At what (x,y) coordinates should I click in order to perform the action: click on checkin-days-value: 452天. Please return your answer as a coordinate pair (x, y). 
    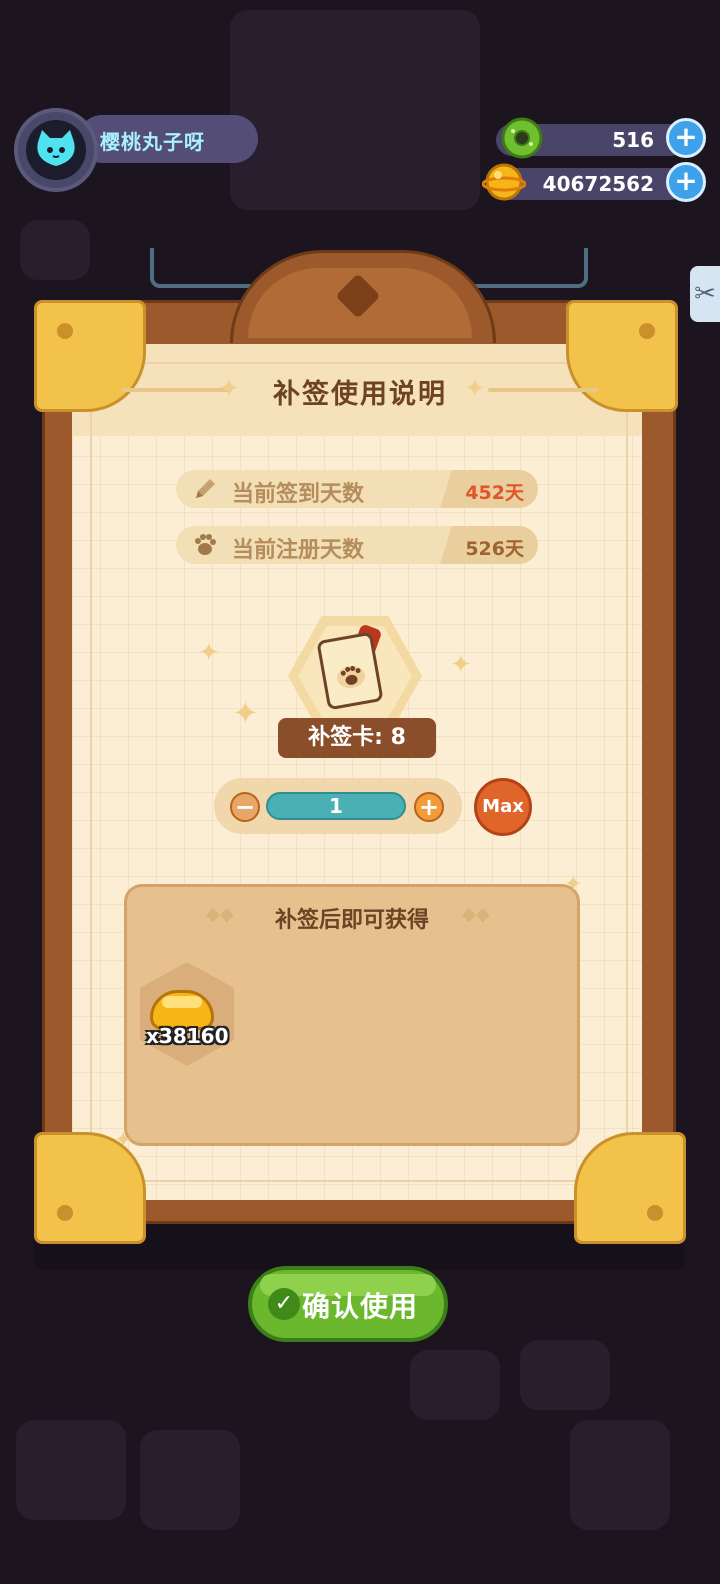
    Looking at the image, I should click on (494, 493).